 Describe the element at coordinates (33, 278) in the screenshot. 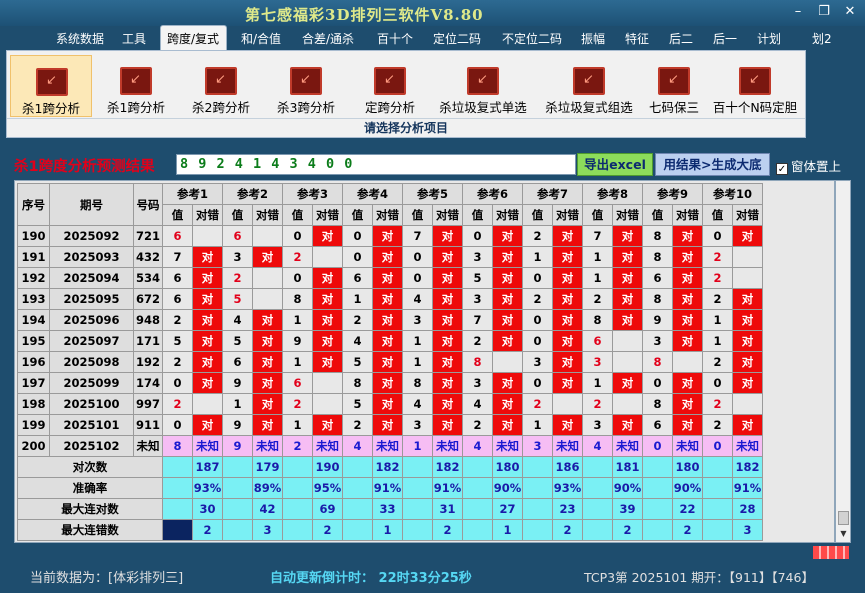

I see `row-seq: 192` at that location.